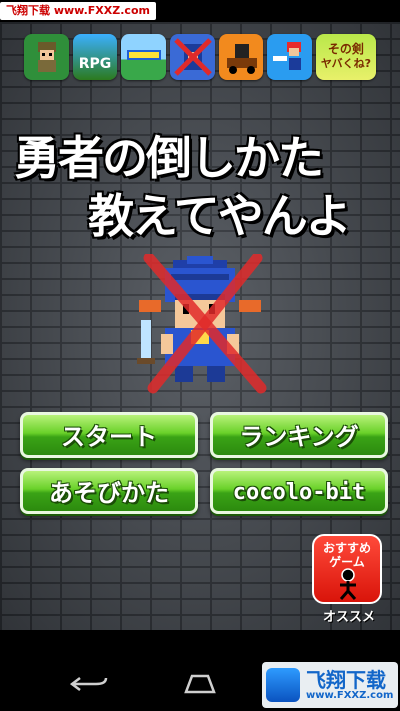  What do you see at coordinates (346, 57) in the screenshot?
I see `ad-sono-ken-icon: その剣 ヤバくね?` at bounding box center [346, 57].